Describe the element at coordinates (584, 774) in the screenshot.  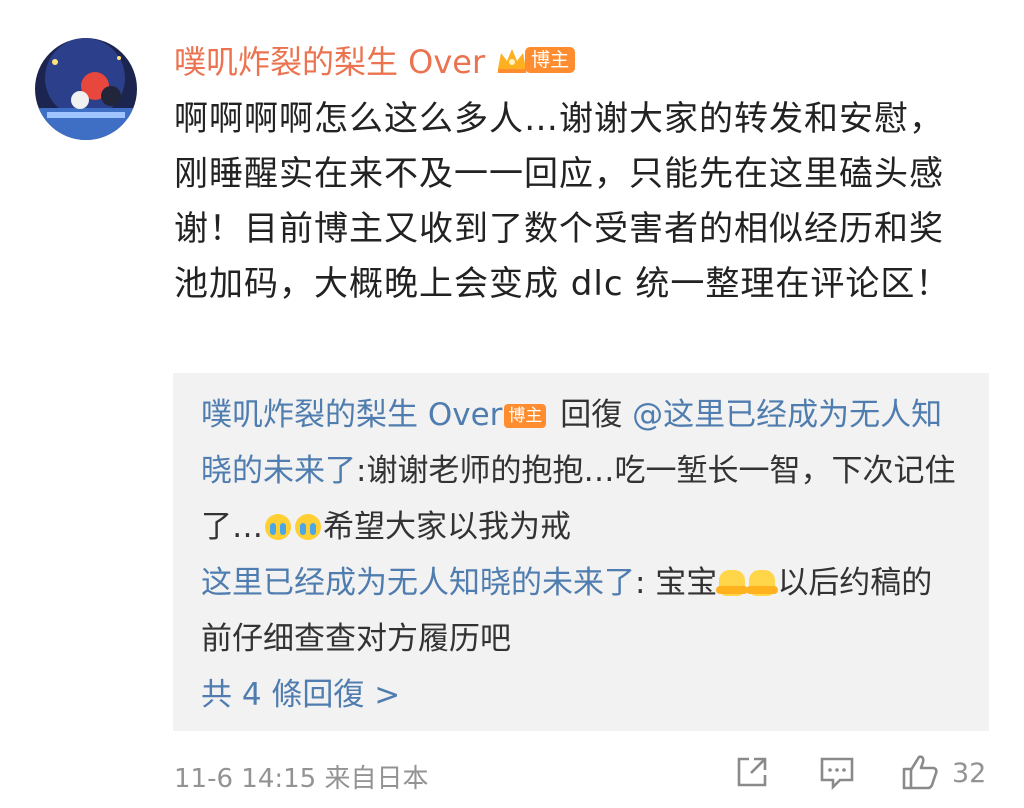
I see `comment-footer: 11-6 14:15 来自日本 32` at that location.